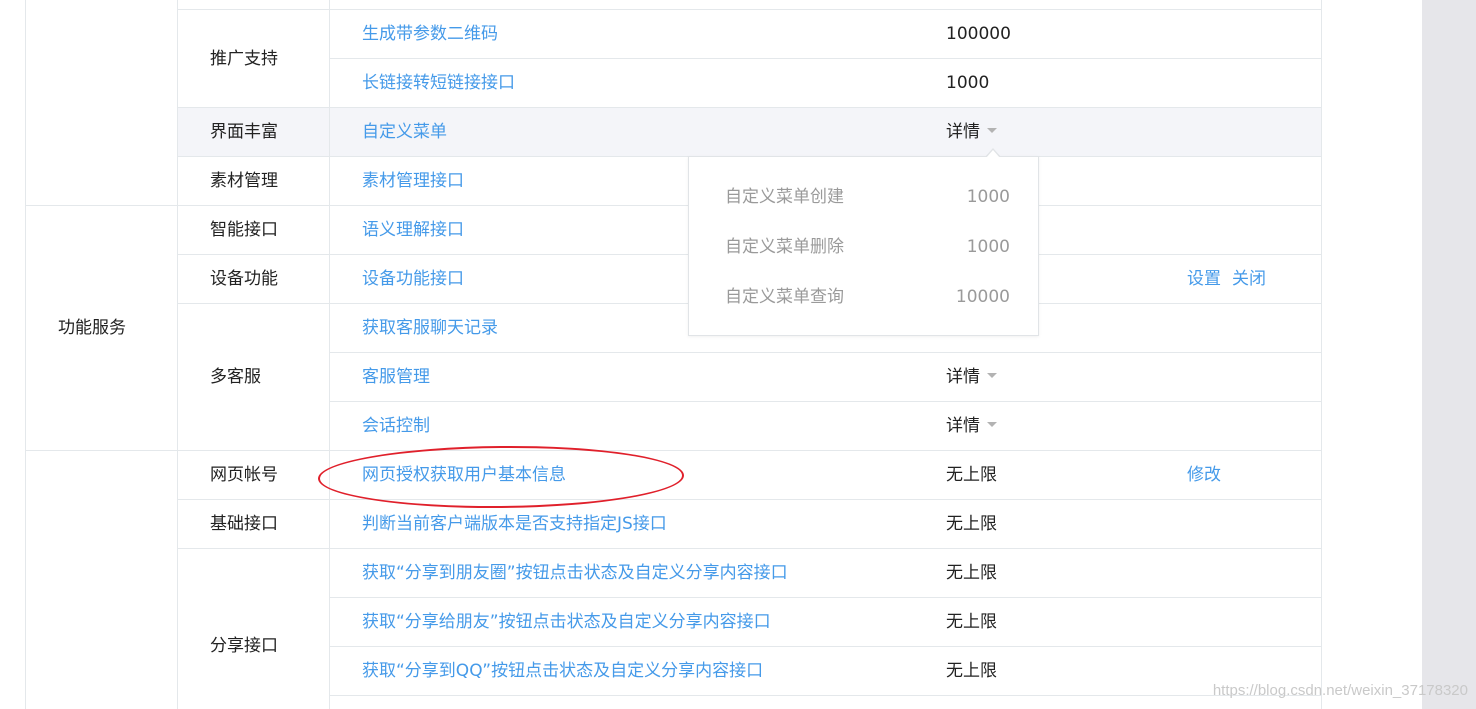 The height and width of the screenshot is (709, 1476). Describe the element at coordinates (1249, 279) in the screenshot. I see `device-close-link: 关闭` at that location.